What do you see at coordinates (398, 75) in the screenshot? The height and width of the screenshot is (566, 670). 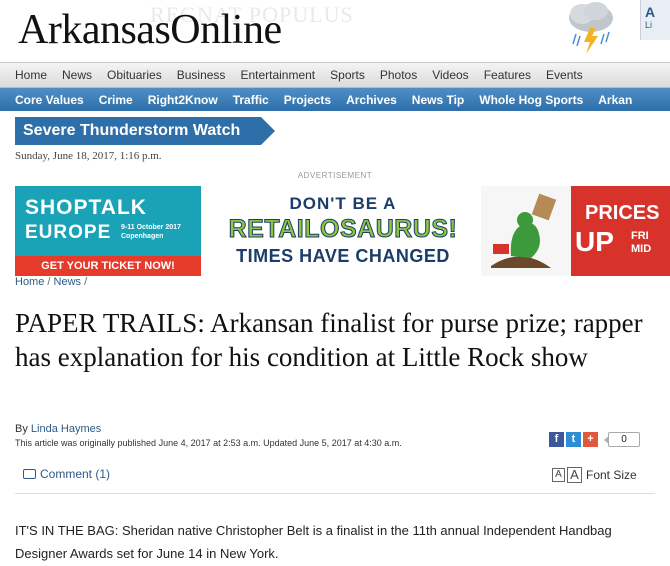 I see `nav-photos: Photos` at bounding box center [398, 75].